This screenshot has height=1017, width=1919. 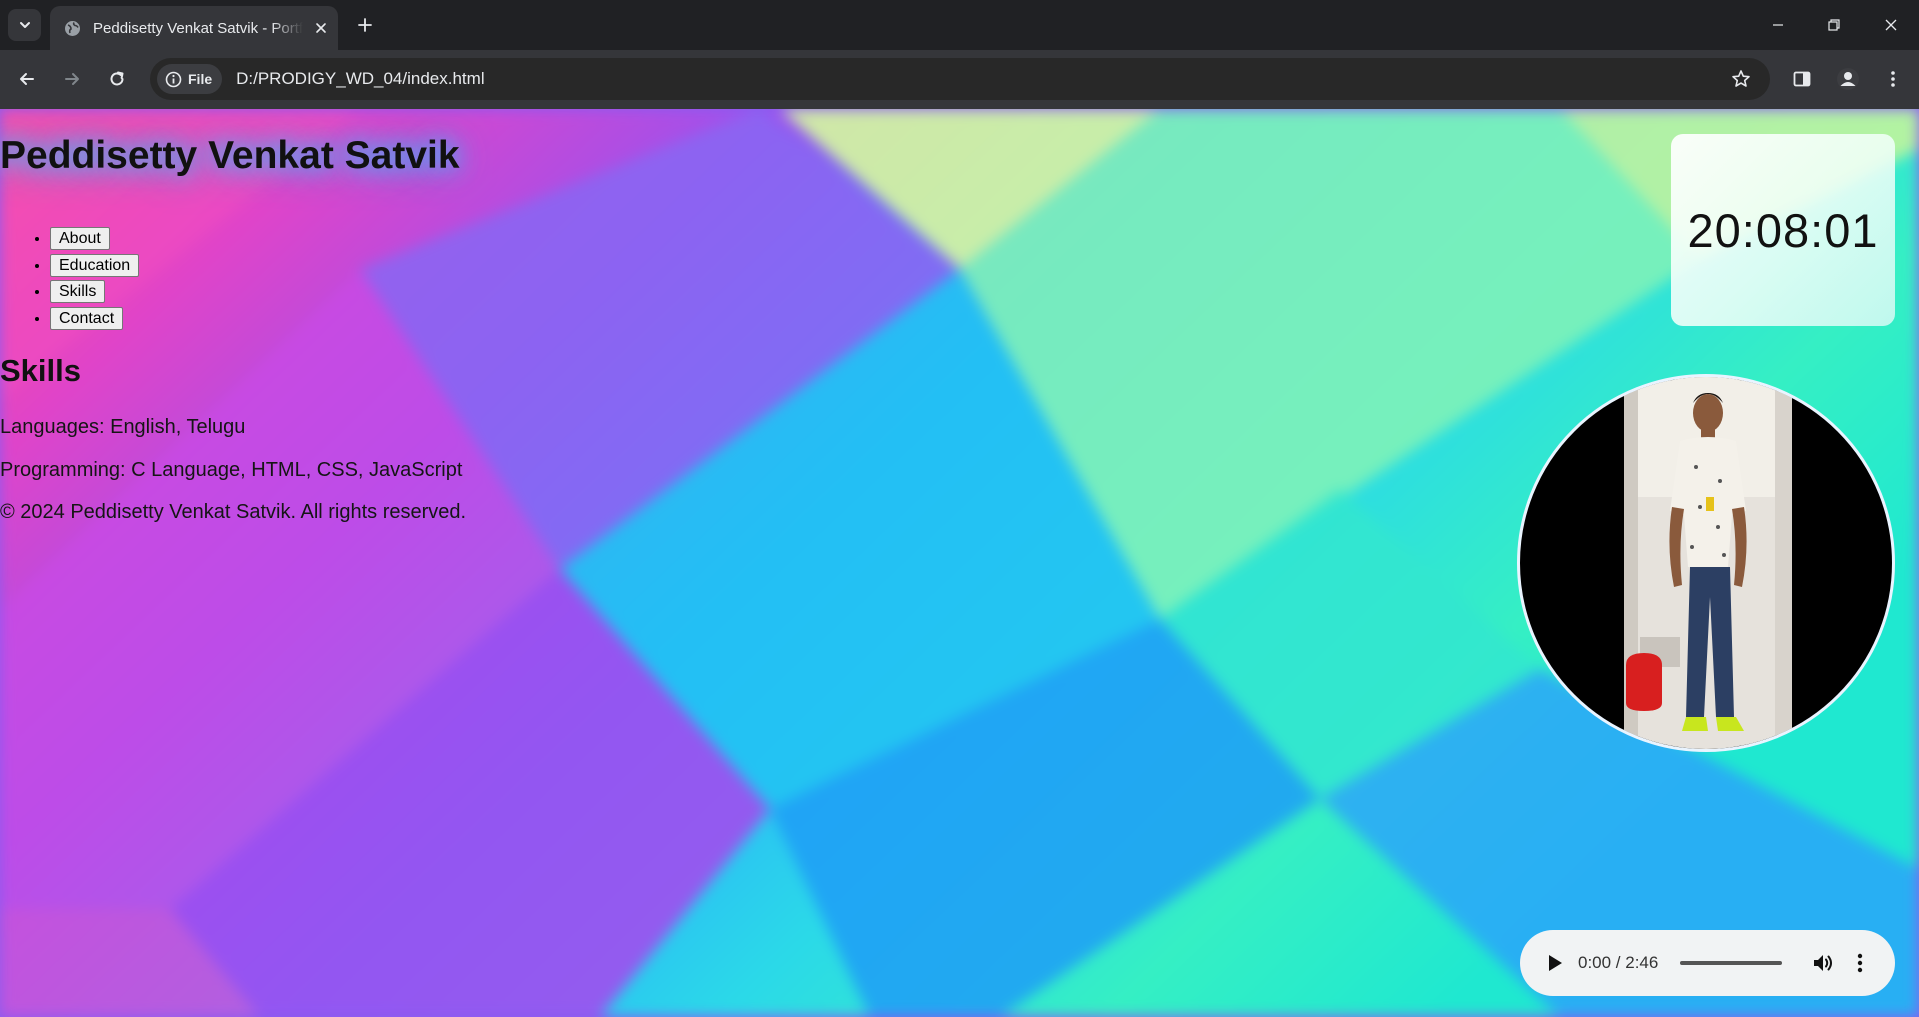 What do you see at coordinates (321, 28) in the screenshot?
I see `close-tab-icon` at bounding box center [321, 28].